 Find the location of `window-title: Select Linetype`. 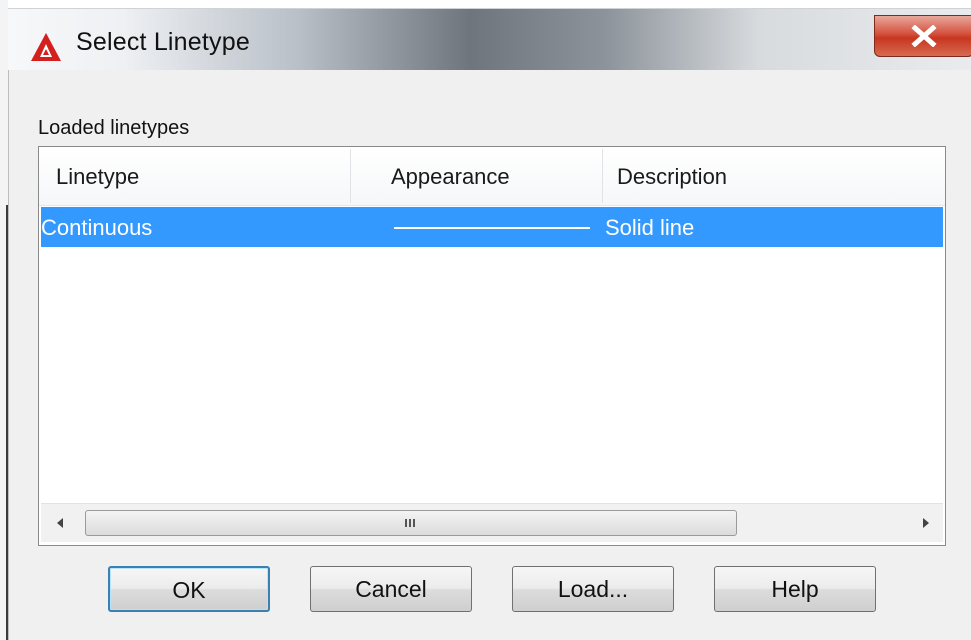

window-title: Select Linetype is located at coordinates (163, 42).